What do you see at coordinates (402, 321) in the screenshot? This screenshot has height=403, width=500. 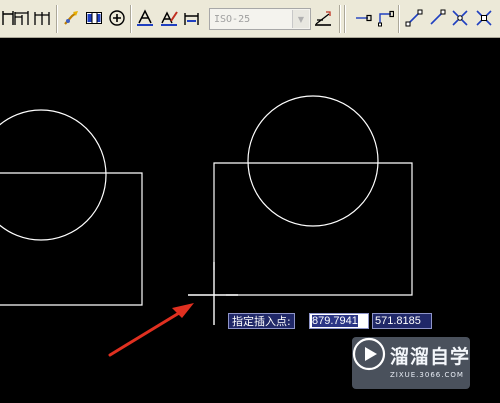 I see `coordinate-y-input: 571.8185` at bounding box center [402, 321].